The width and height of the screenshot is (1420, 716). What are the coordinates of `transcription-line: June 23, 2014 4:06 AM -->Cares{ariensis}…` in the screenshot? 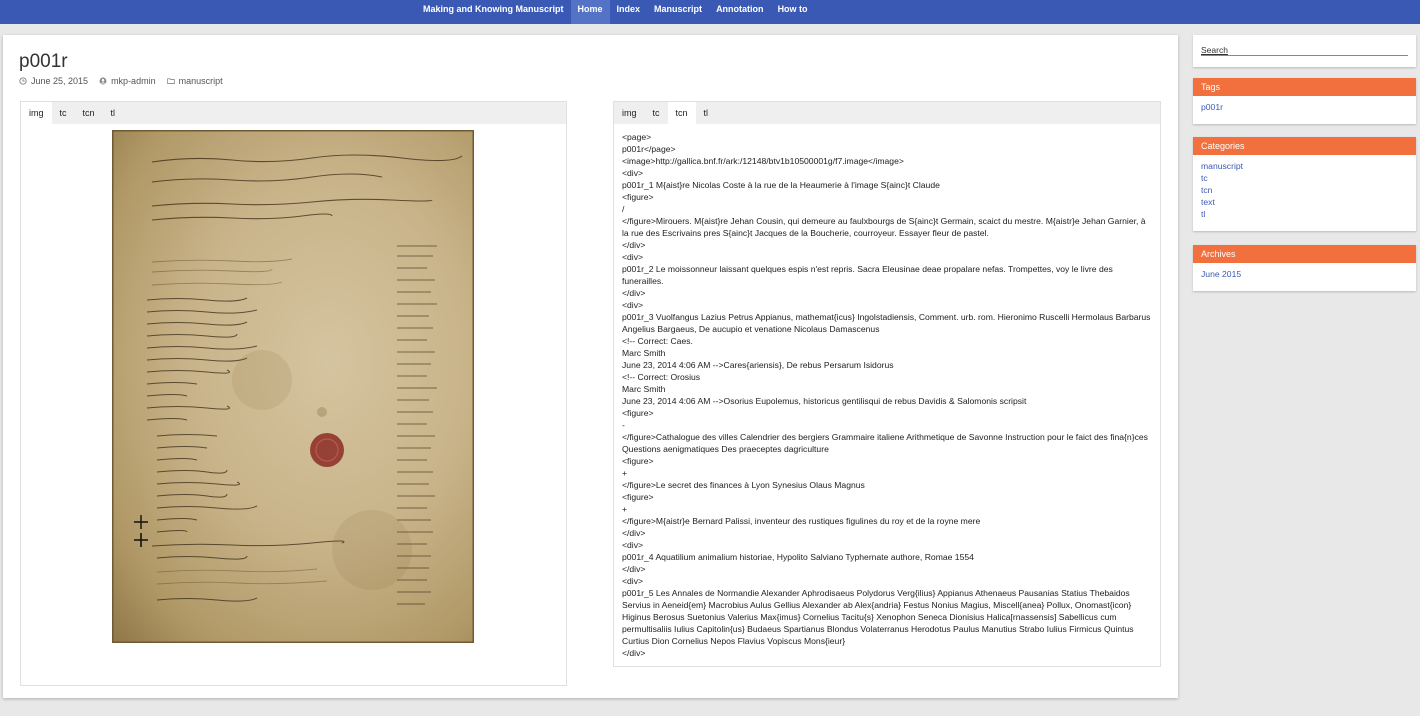 It's located at (758, 365).